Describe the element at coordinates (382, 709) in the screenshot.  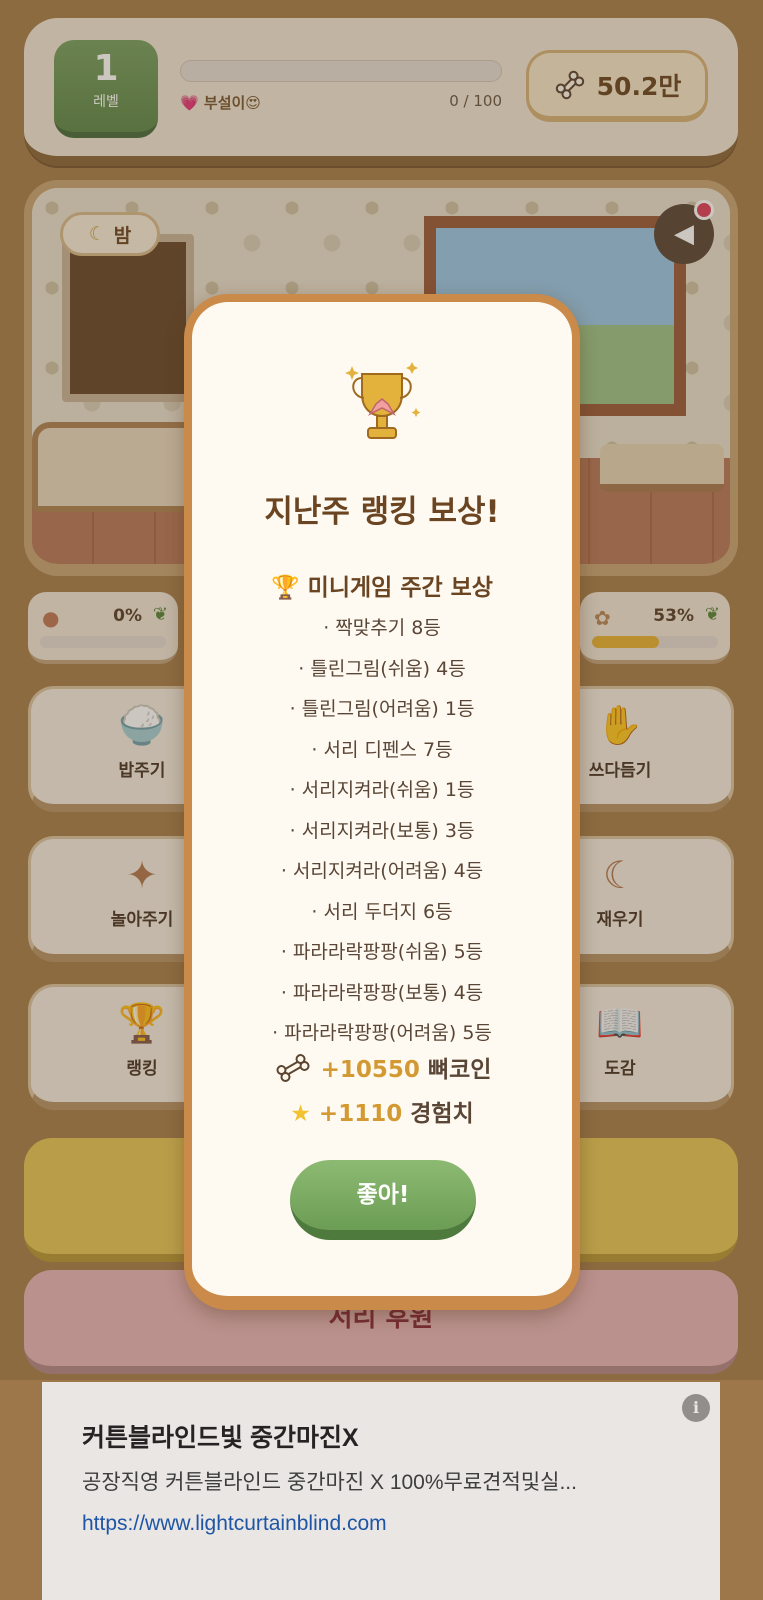
I see `rank-item: · 틀린그림(어려움) 1등` at that location.